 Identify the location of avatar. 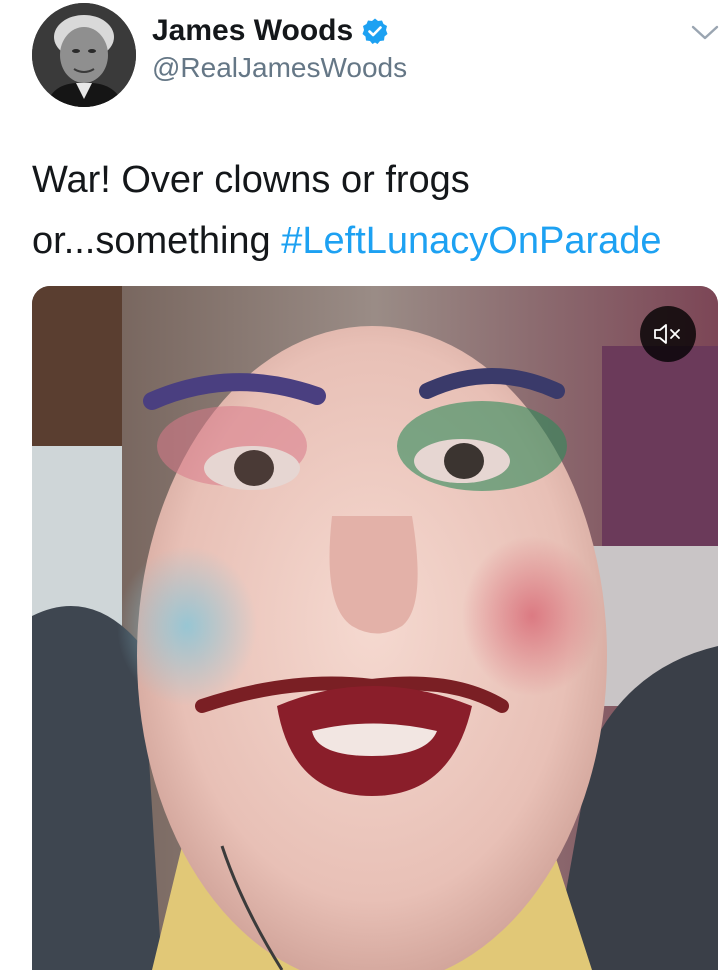
(84, 55).